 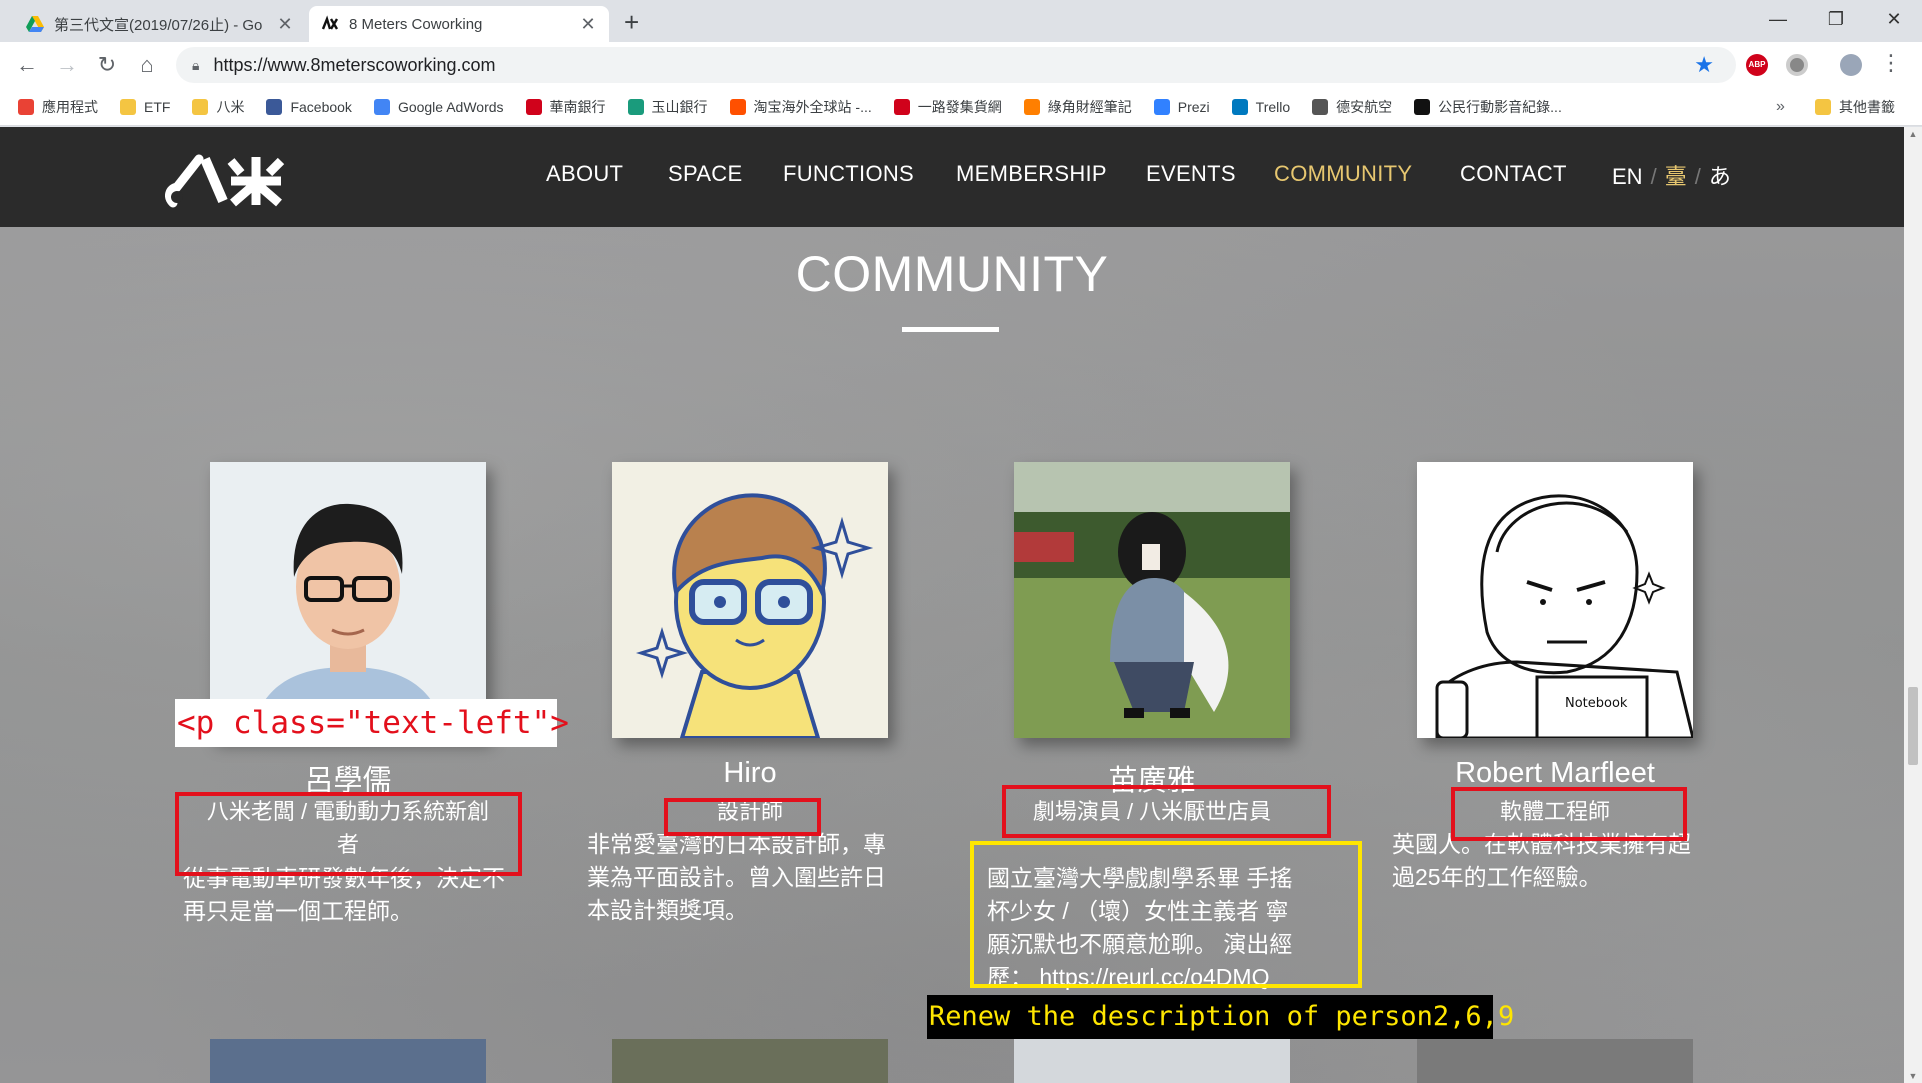 What do you see at coordinates (230, 106) in the screenshot?
I see `bookmark-label: 八米` at bounding box center [230, 106].